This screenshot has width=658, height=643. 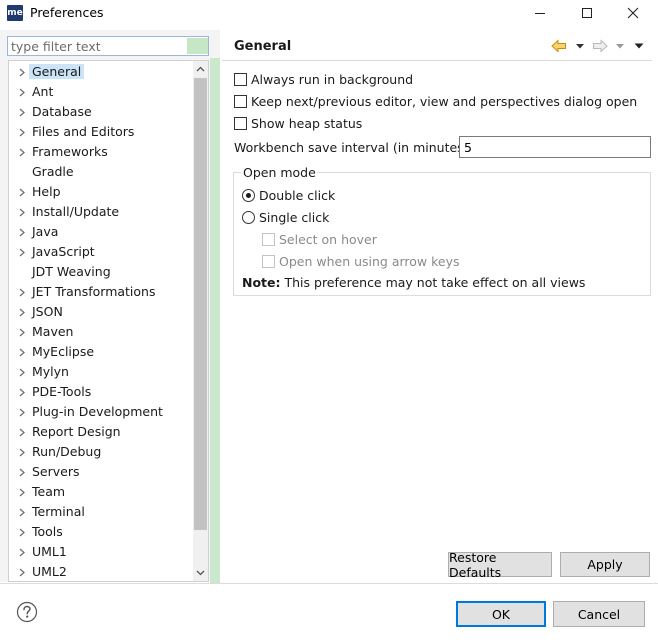 I want to click on tree-item: Servers, so click(x=101, y=472).